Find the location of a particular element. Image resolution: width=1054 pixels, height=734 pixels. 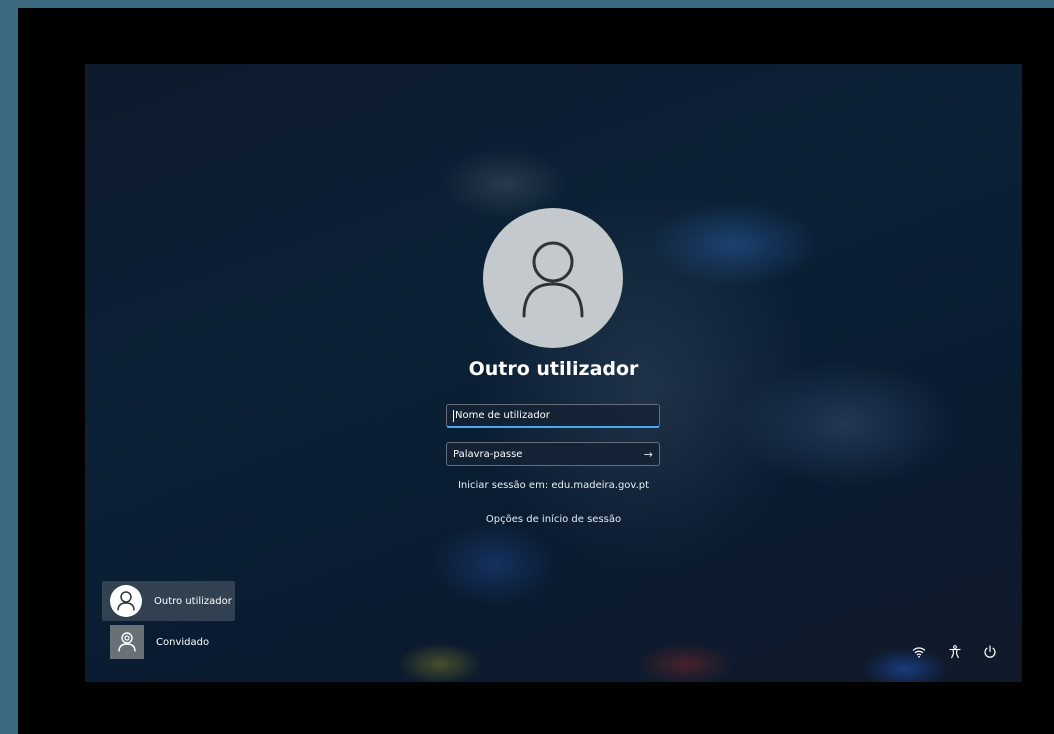

user-name-title: Outro utilizador is located at coordinates (553, 369).